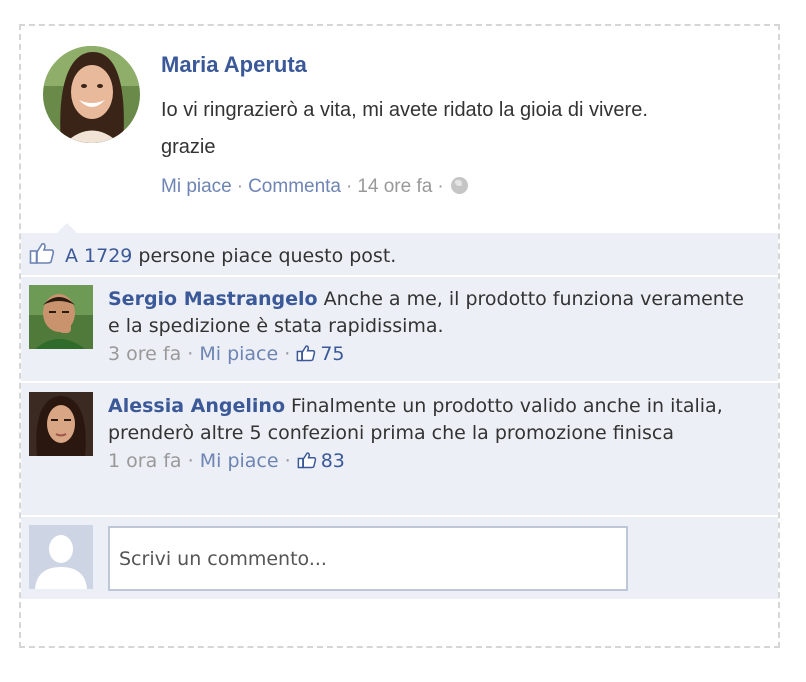  Describe the element at coordinates (368, 558) in the screenshot. I see `comment-input` at that location.